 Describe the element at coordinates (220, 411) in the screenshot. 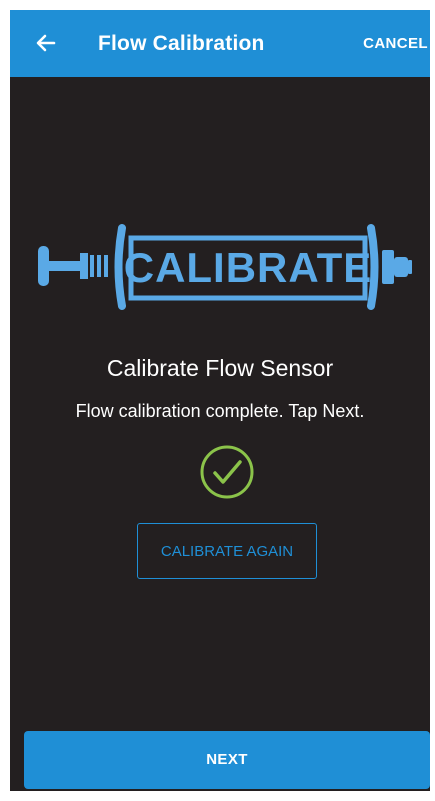

I see `calibration-status-message: Flow calibration complete. Tap Next.` at that location.